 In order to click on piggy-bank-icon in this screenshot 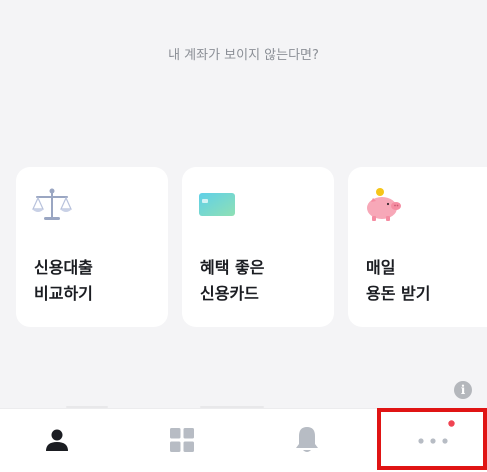, I will do `click(384, 204)`.